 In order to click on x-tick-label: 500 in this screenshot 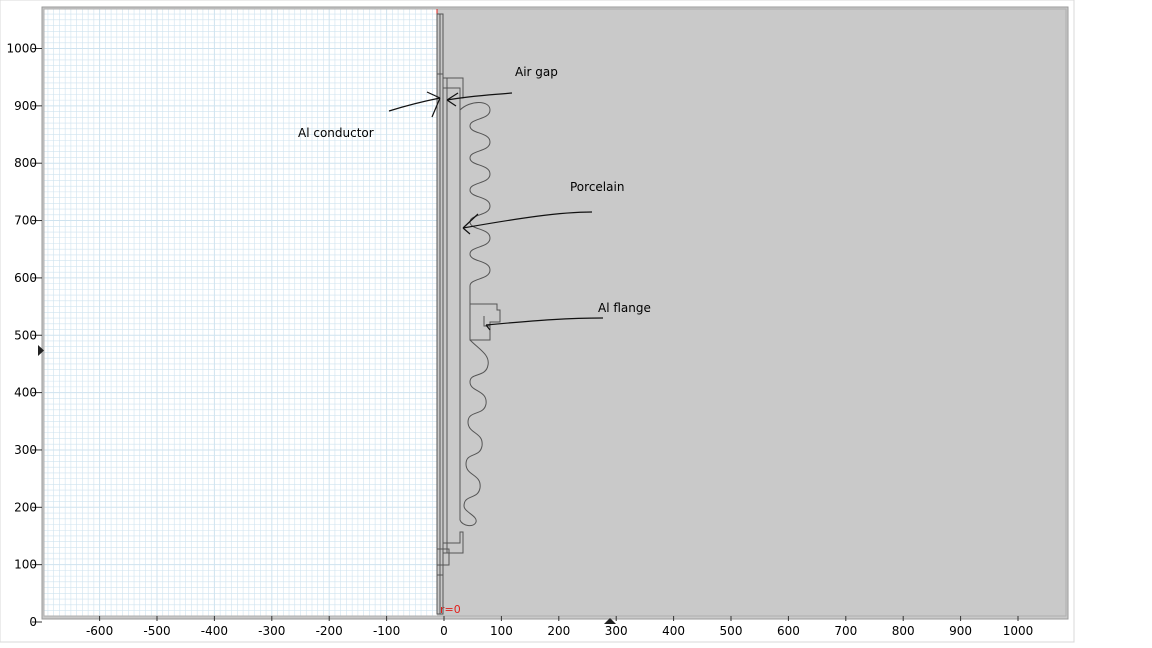, I will do `click(731, 631)`.